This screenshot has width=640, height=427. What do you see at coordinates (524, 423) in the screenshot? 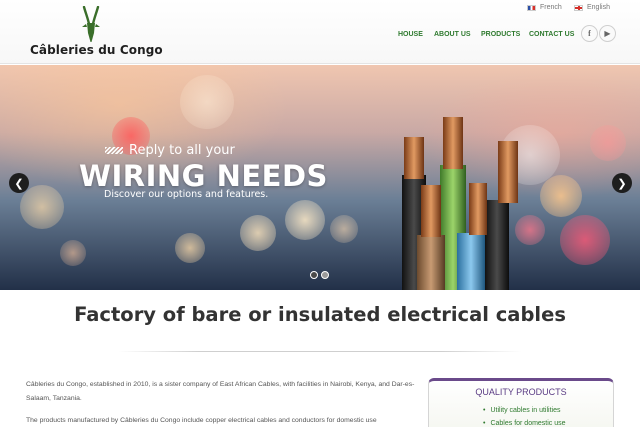
I see `quality-products-item: Cables for domestic use` at bounding box center [524, 423].